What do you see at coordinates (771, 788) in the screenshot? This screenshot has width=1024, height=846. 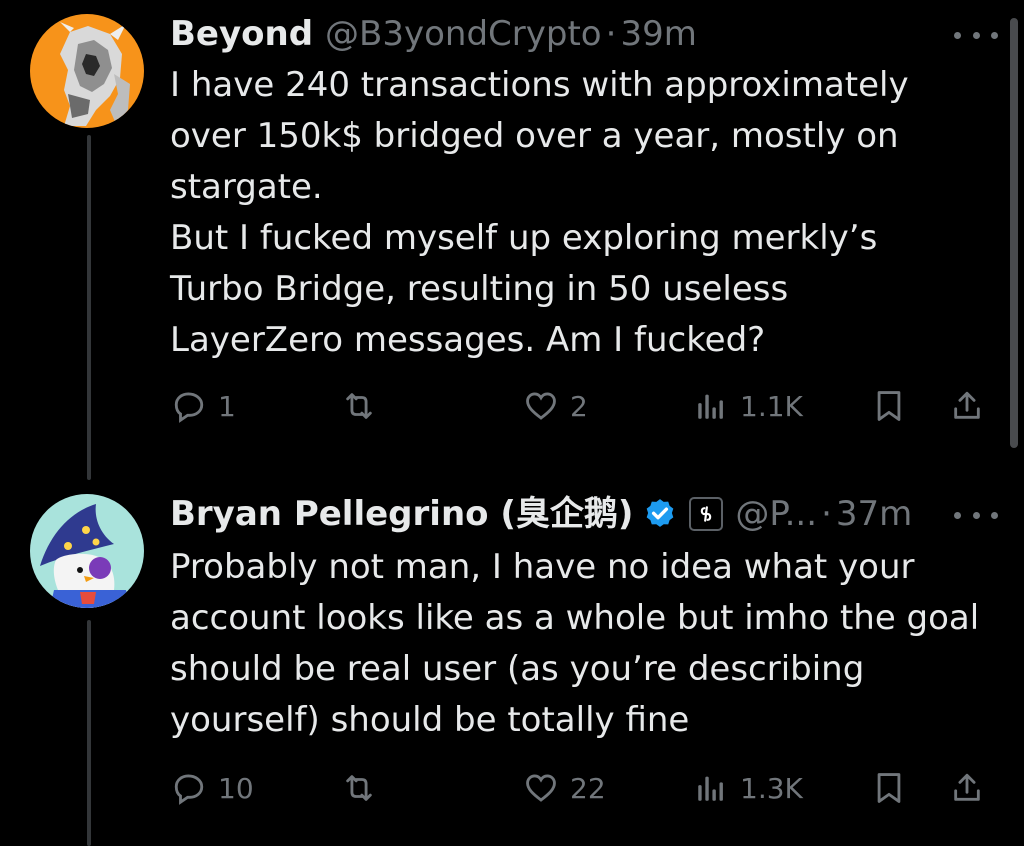 I see `view-count: 1.3K` at bounding box center [771, 788].